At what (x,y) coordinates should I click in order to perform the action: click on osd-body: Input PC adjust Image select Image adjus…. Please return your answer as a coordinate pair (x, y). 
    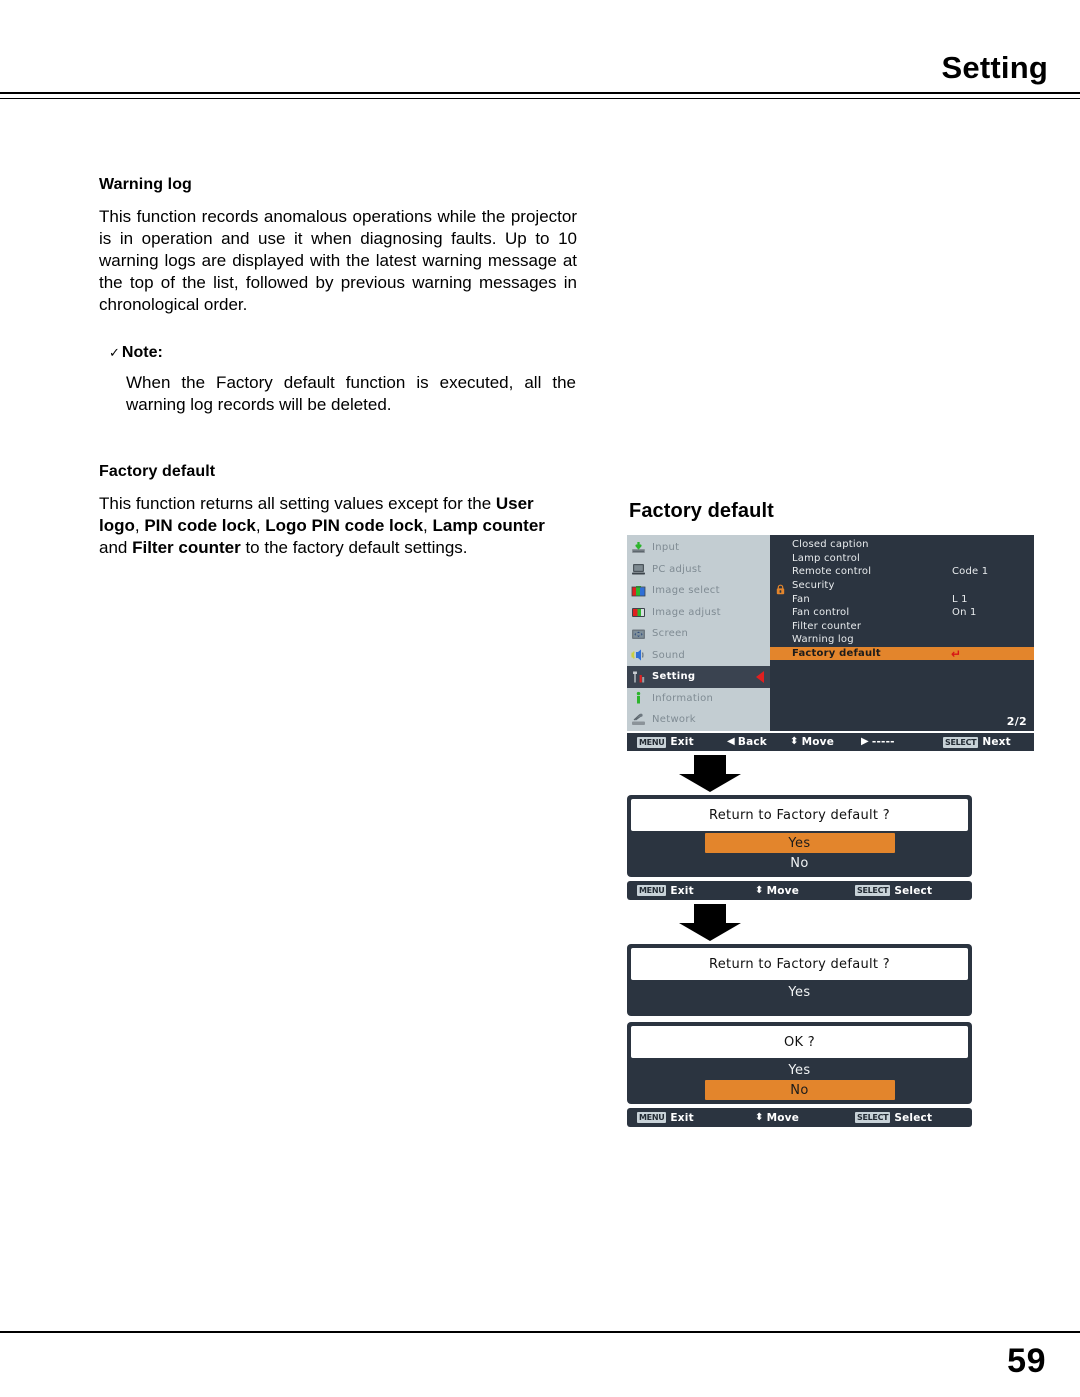
    Looking at the image, I should click on (830, 633).